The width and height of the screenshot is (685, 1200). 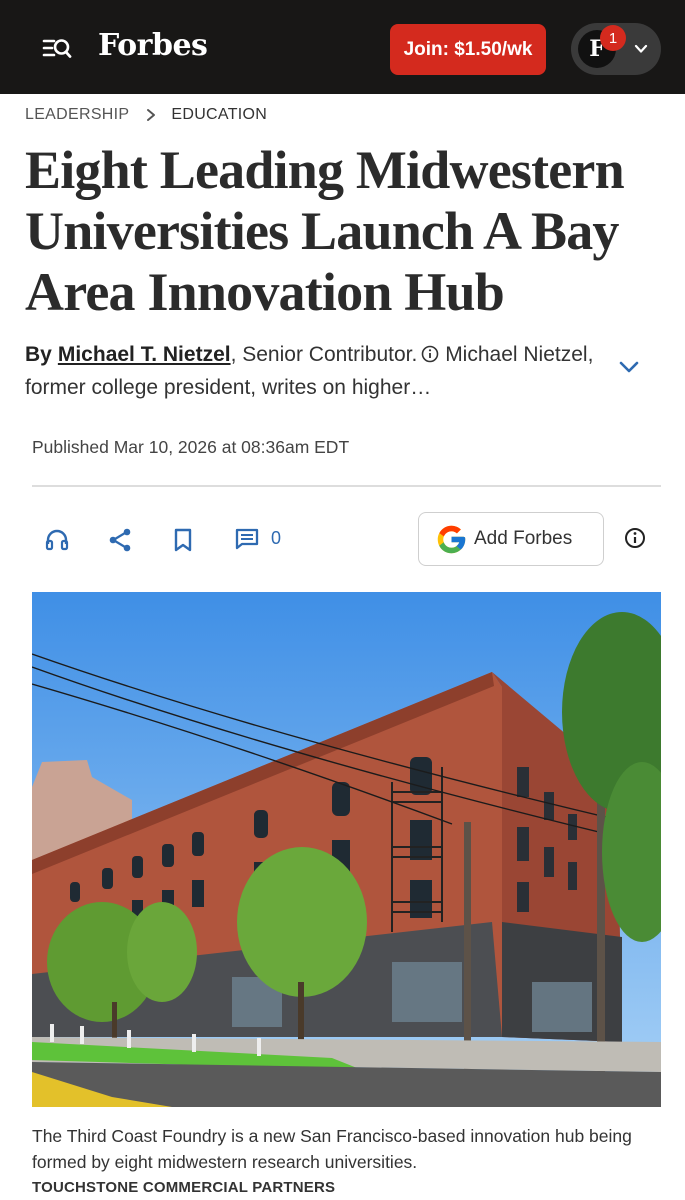 What do you see at coordinates (346, 486) in the screenshot?
I see `divider` at bounding box center [346, 486].